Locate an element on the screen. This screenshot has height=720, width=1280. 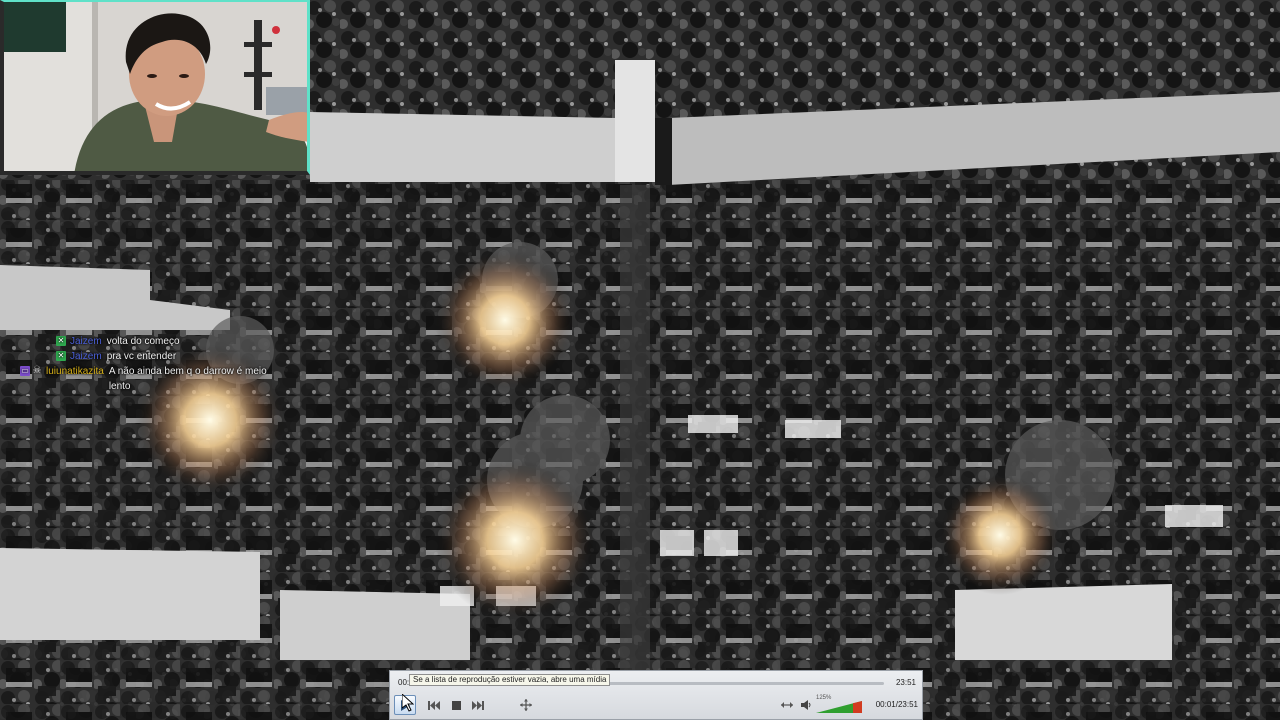
controls-row: 125% 00:01/23:51 is located at coordinates (657, 706).